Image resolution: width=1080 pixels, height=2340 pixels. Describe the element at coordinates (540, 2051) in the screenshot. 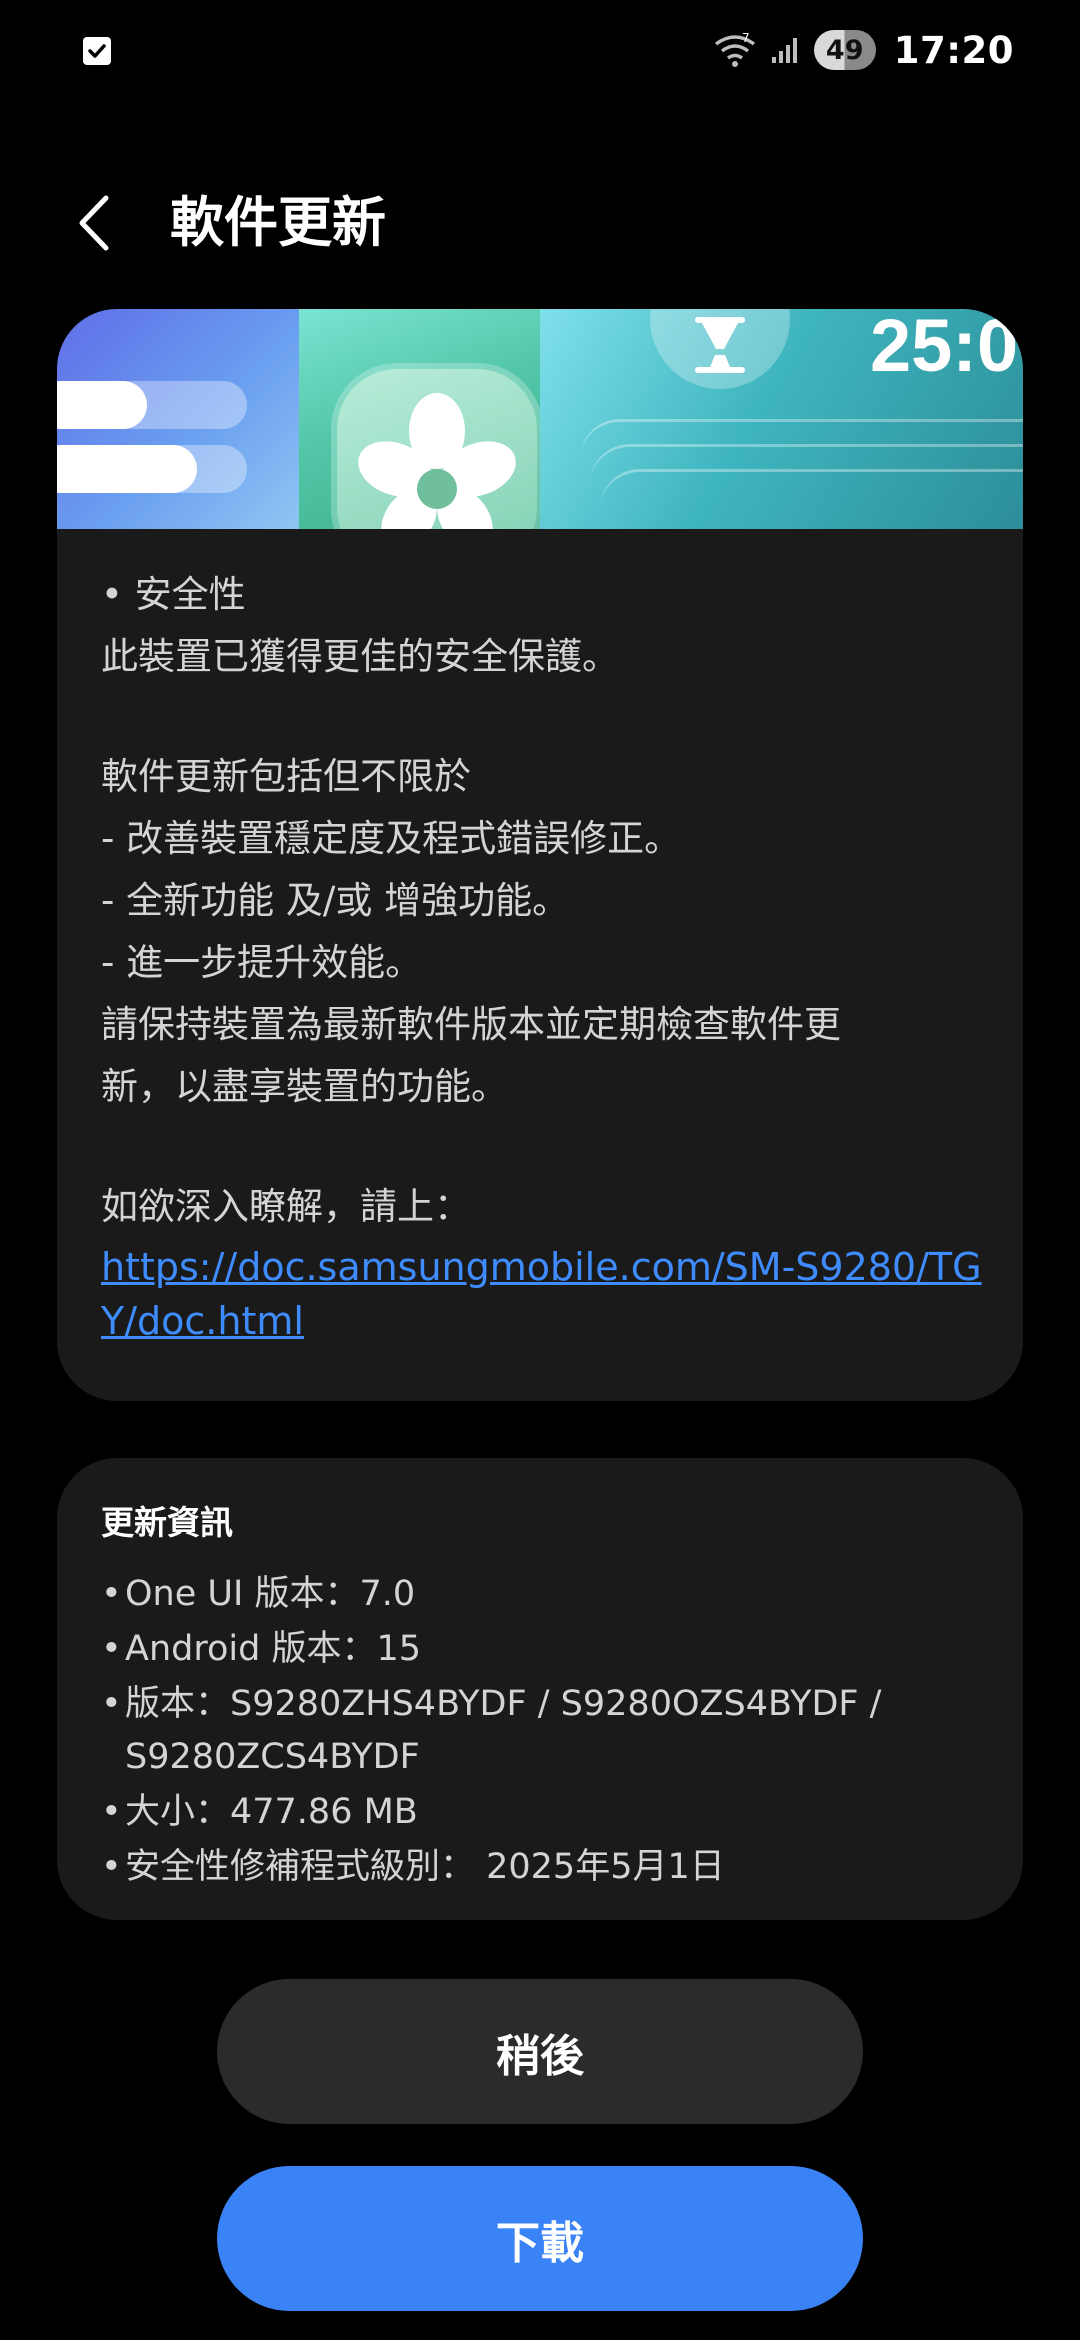

I see `later-button: 稍後` at that location.